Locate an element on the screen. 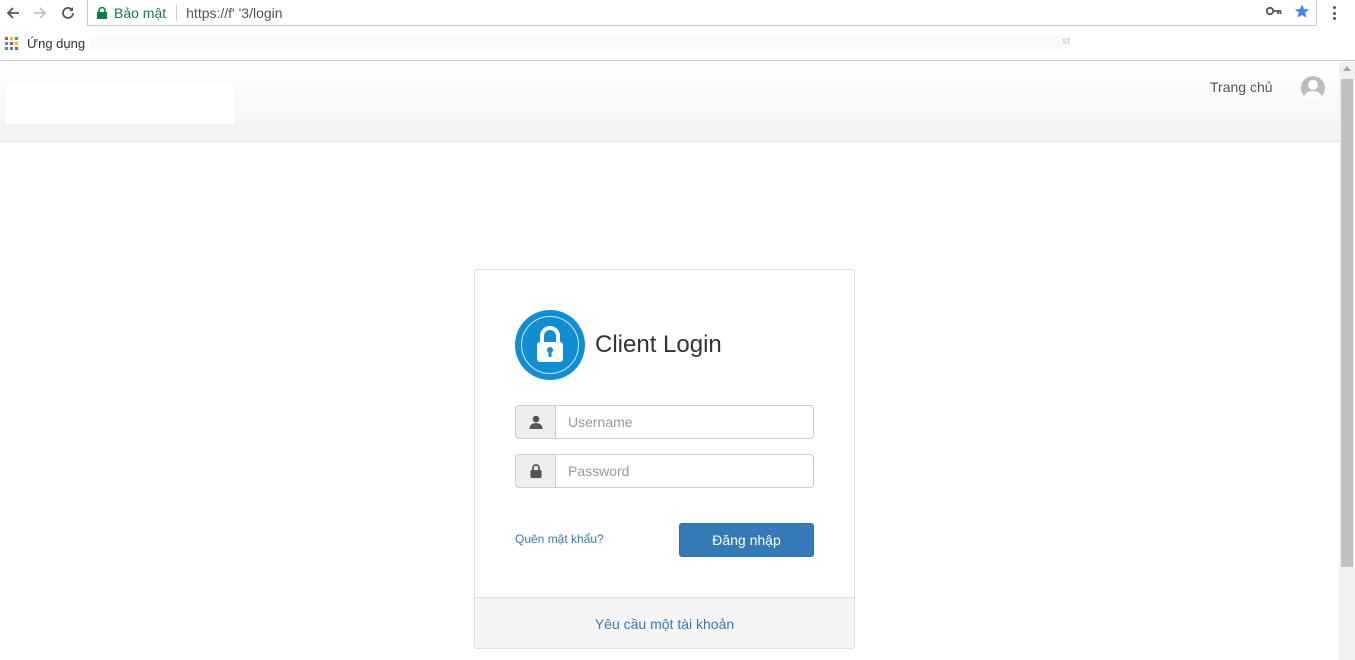 The width and height of the screenshot is (1355, 660). reload-button is located at coordinates (68, 13).